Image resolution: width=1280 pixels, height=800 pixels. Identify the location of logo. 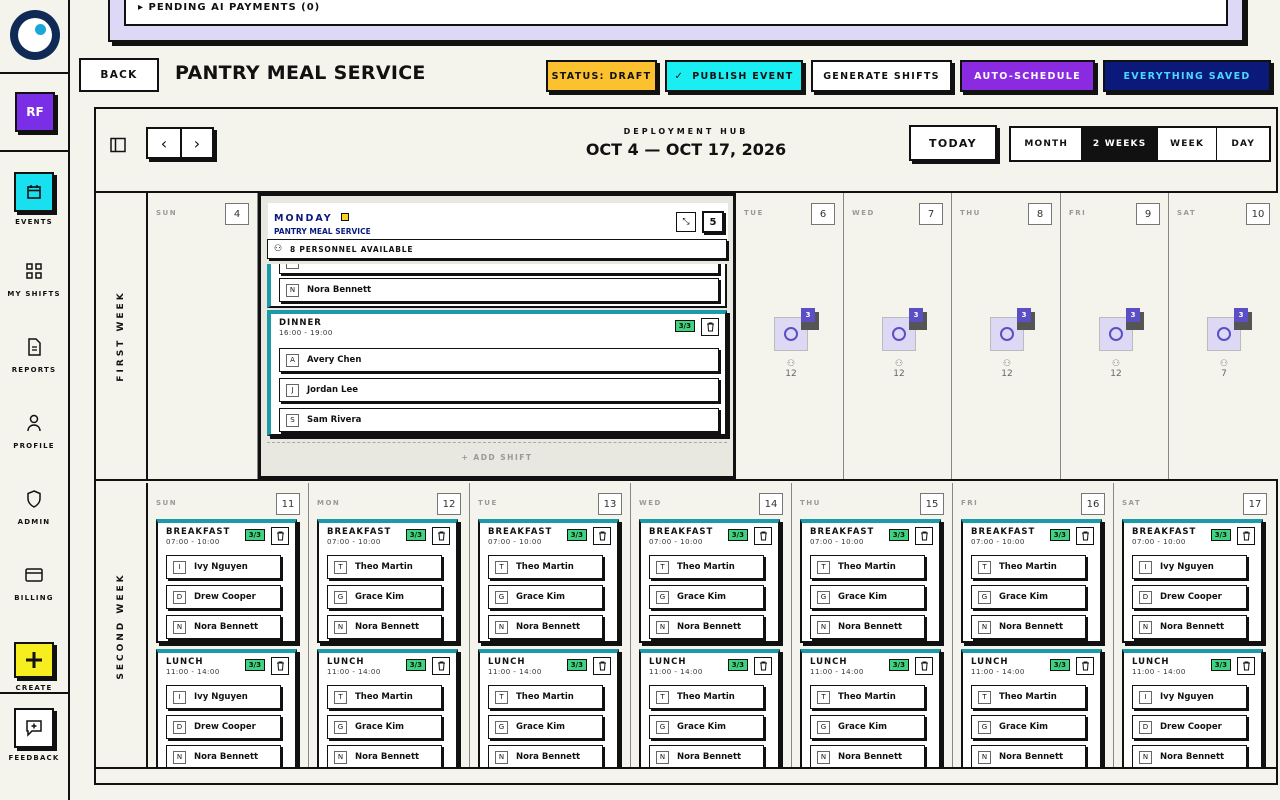
(35, 35).